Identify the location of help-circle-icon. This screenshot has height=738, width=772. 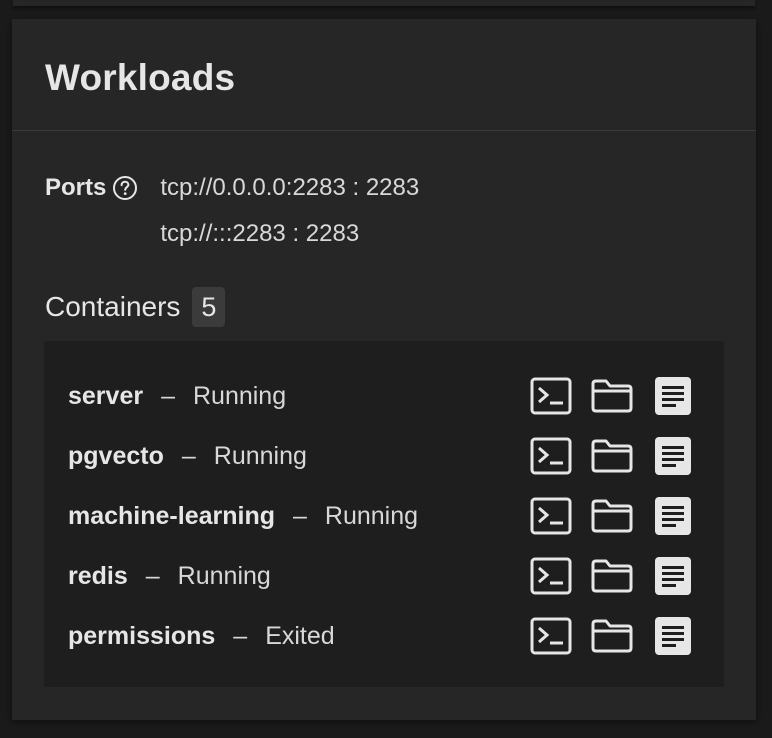
(125, 188).